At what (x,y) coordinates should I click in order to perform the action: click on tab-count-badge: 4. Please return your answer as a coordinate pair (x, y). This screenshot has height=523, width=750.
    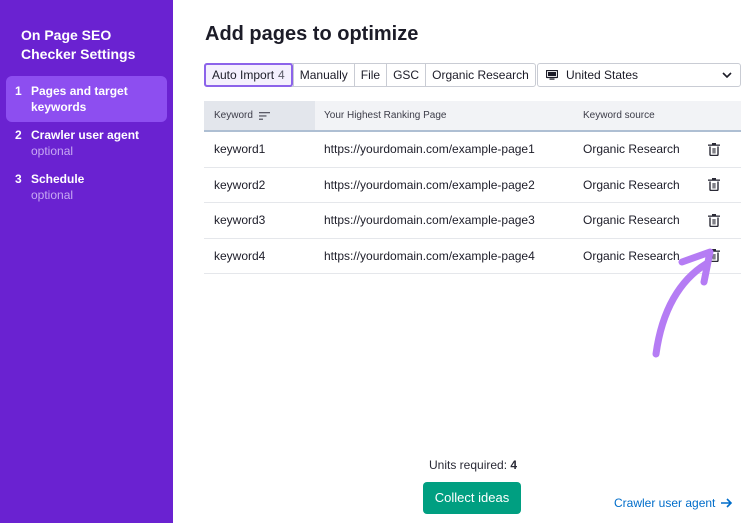
    Looking at the image, I should click on (281, 75).